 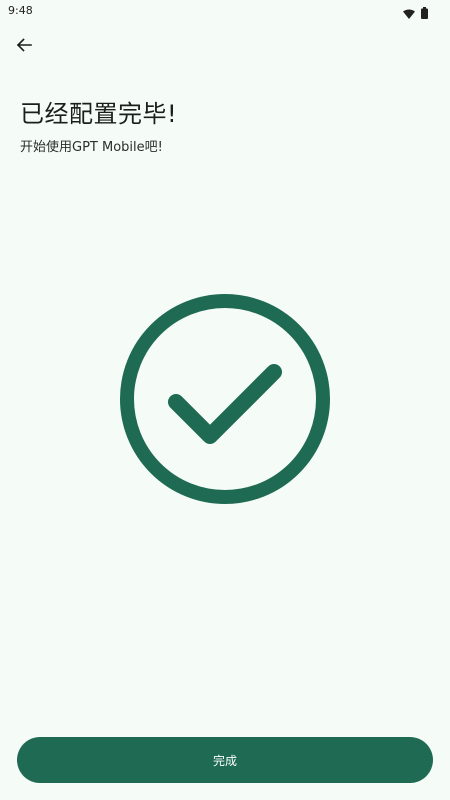 I want to click on wifi-icon, so click(x=409, y=13).